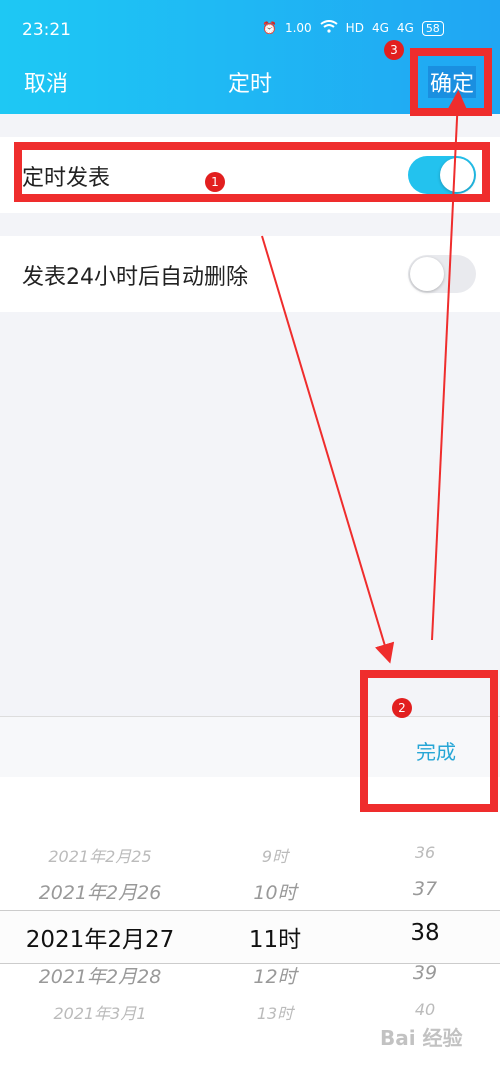 This screenshot has width=500, height=1084. What do you see at coordinates (421, 1038) in the screenshot?
I see `watermark: Bai 经验` at bounding box center [421, 1038].